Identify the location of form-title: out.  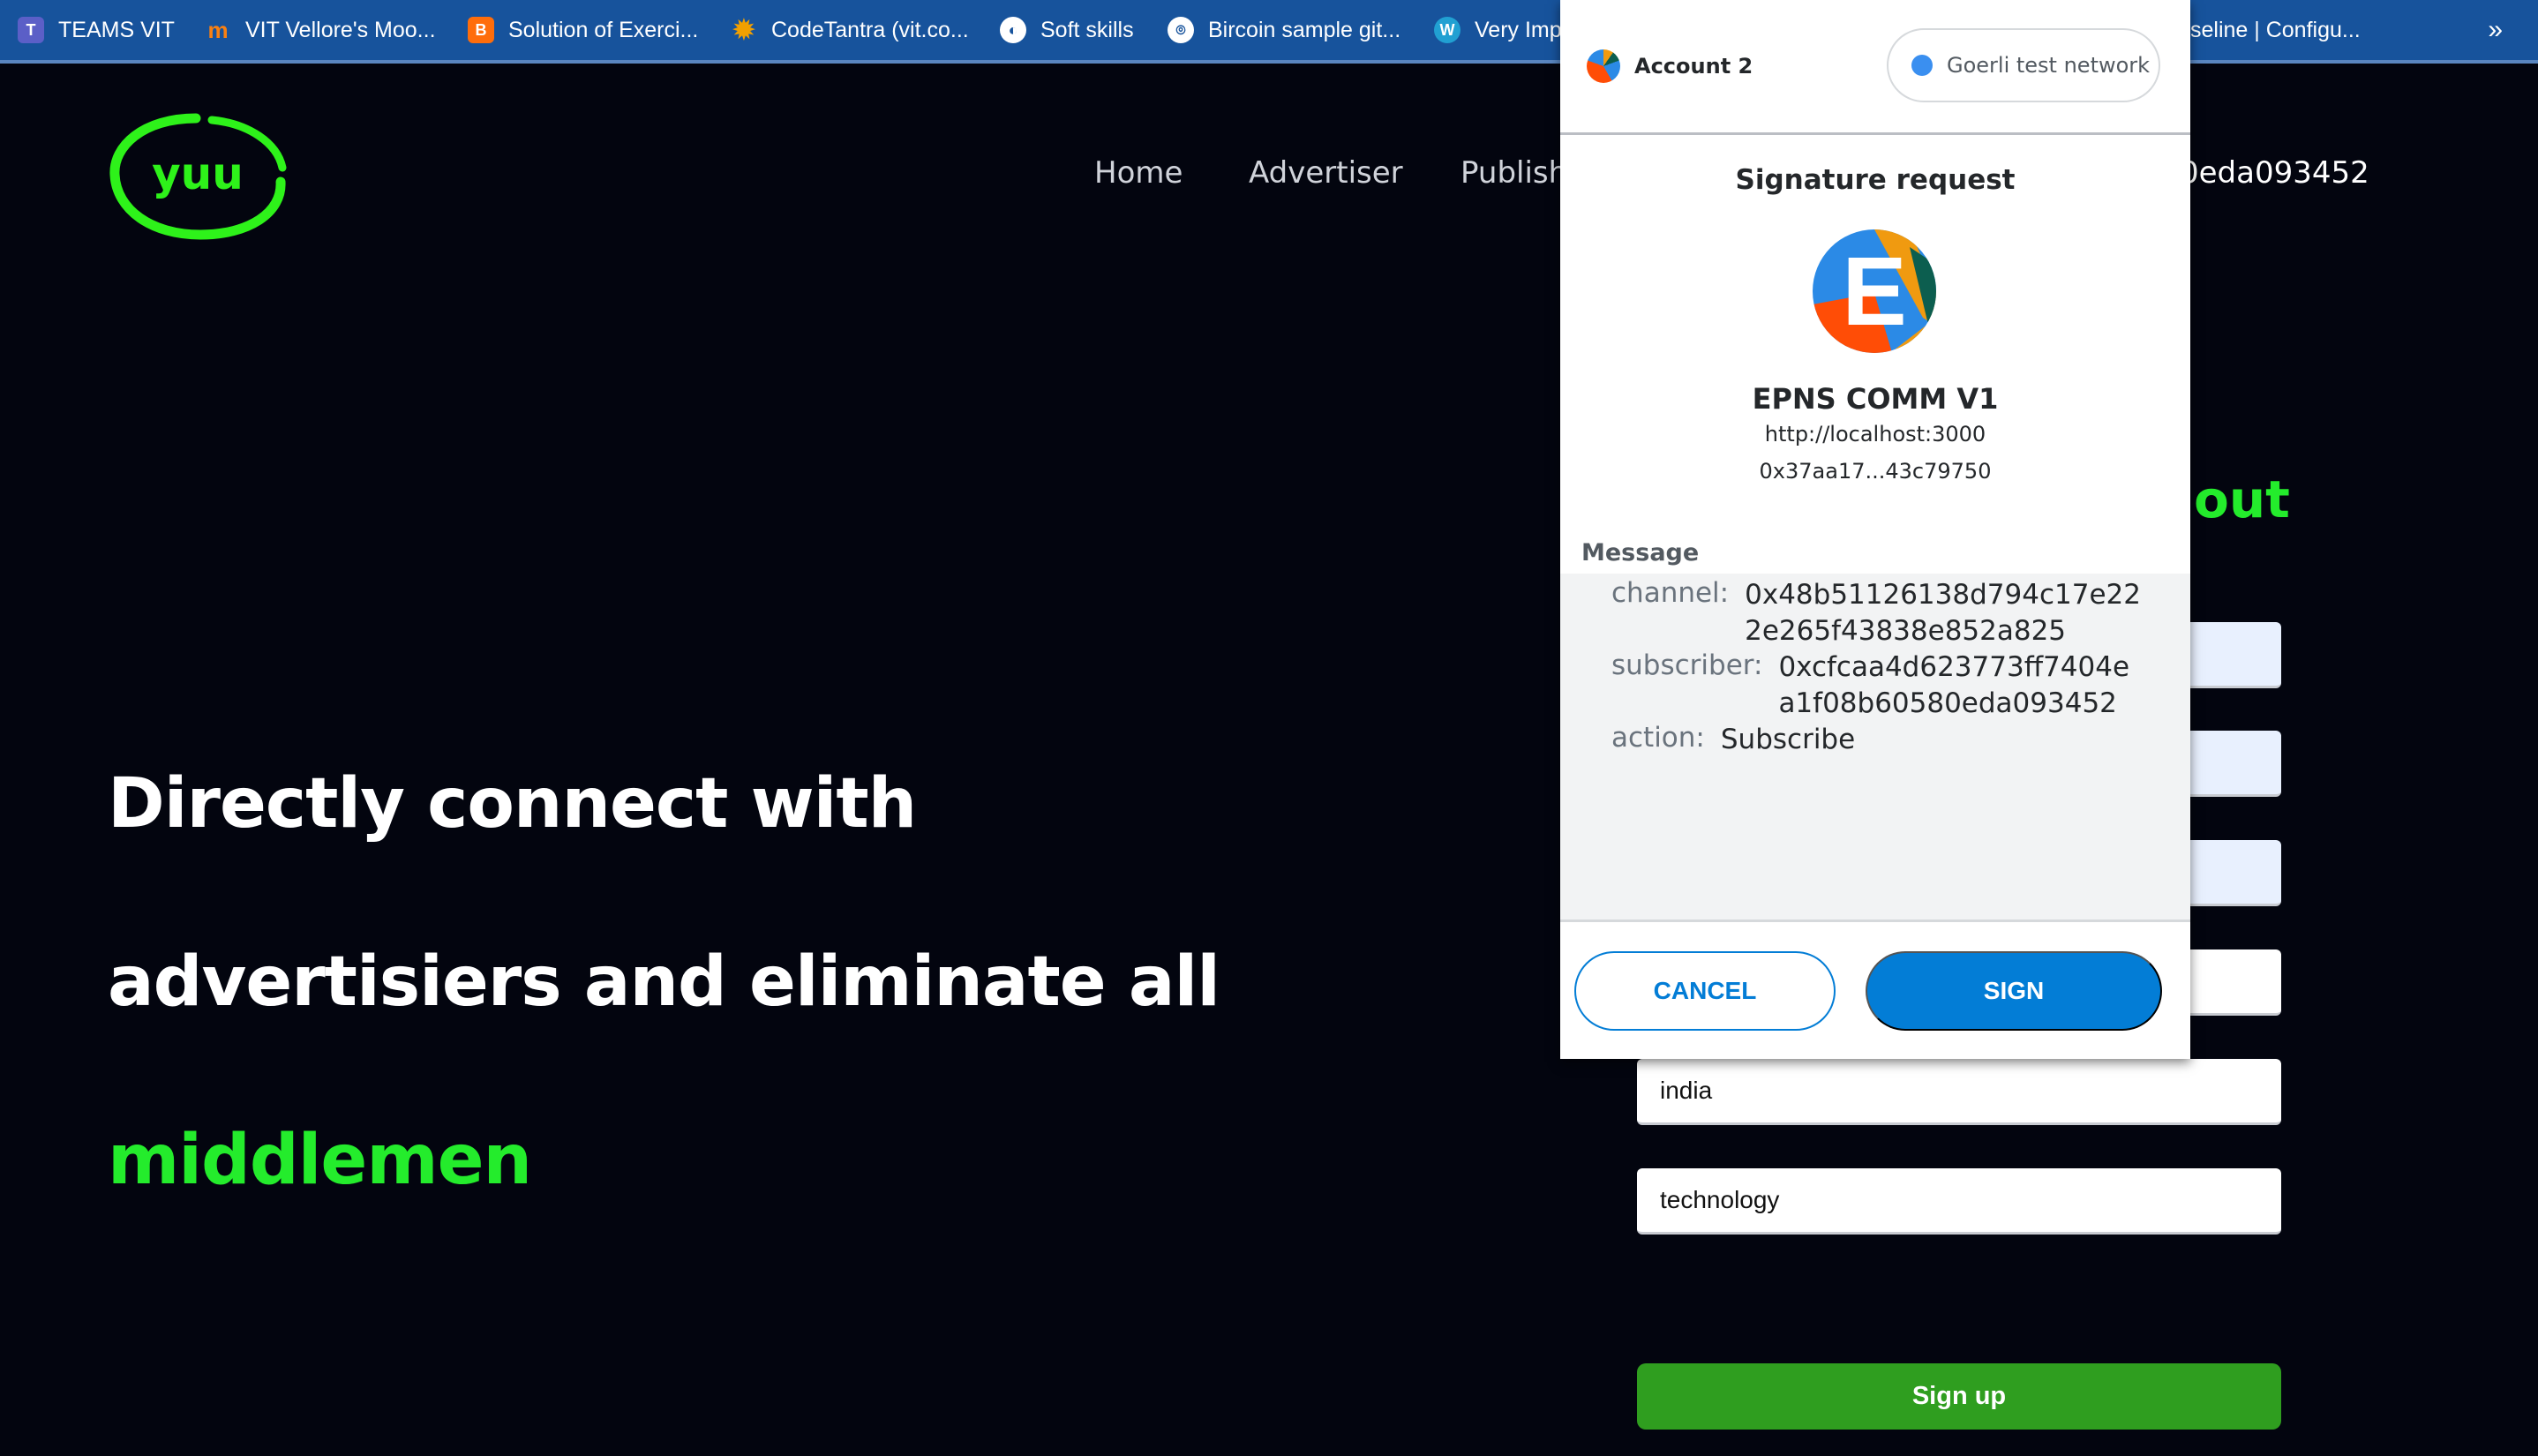
(2242, 499).